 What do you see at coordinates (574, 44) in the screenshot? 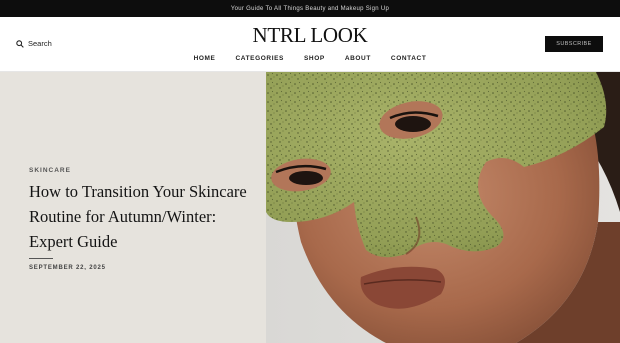
I see `subscribe-button: SUBSCRIBE` at bounding box center [574, 44].